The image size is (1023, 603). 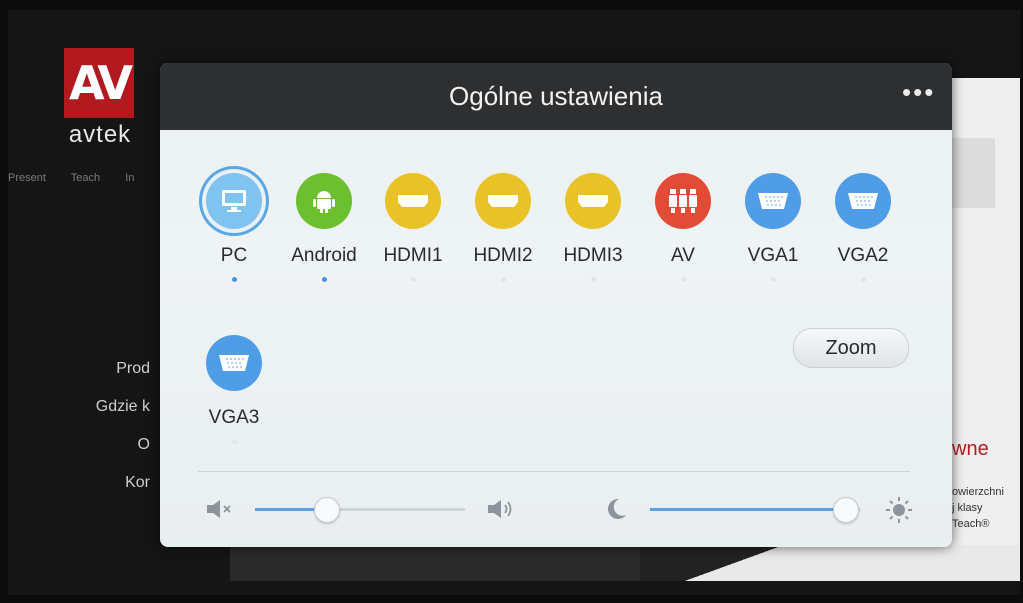 What do you see at coordinates (978, 508) in the screenshot?
I see `background-text: owierzchni j klasy Teach®` at bounding box center [978, 508].